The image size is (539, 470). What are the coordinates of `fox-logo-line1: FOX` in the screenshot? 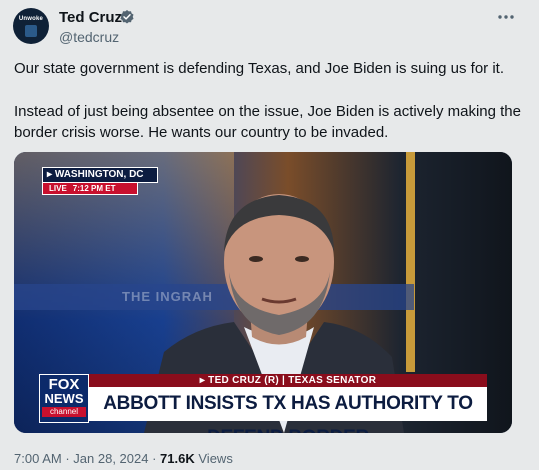 It's located at (64, 384).